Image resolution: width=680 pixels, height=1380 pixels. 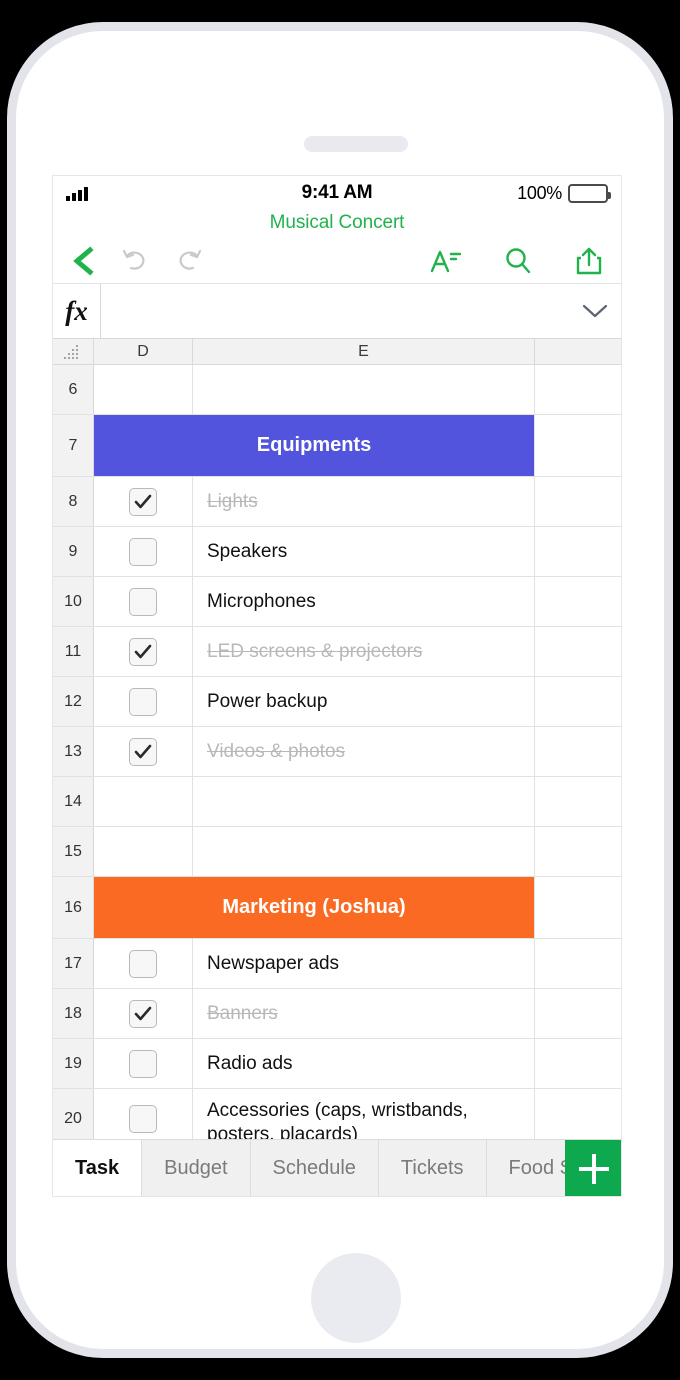 I want to click on table-row: 6, so click(x=337, y=390).